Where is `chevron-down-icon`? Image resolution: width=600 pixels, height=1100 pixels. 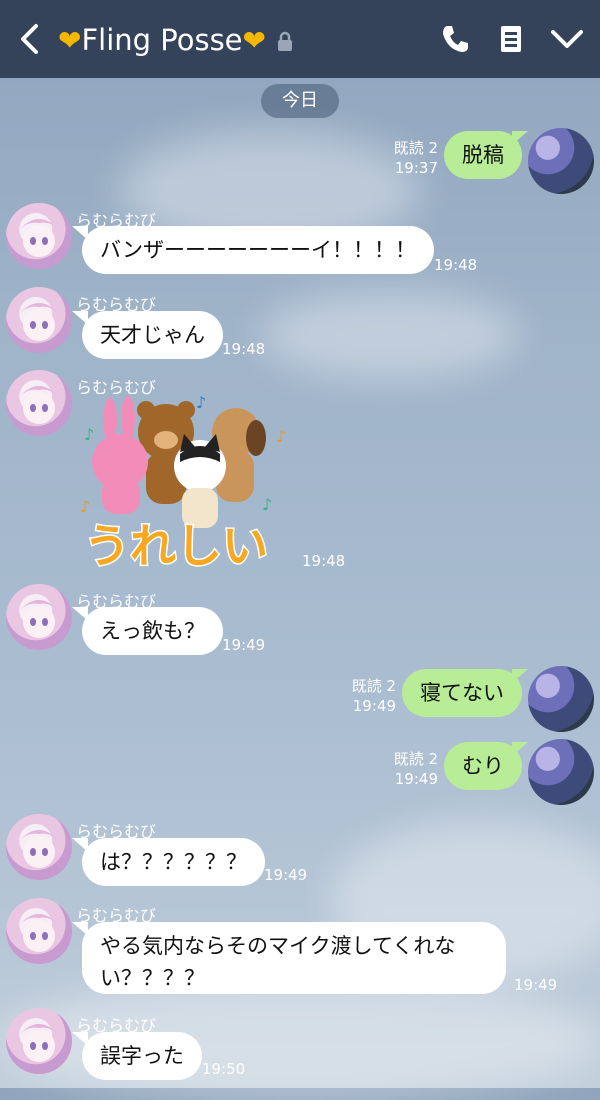
chevron-down-icon is located at coordinates (567, 39).